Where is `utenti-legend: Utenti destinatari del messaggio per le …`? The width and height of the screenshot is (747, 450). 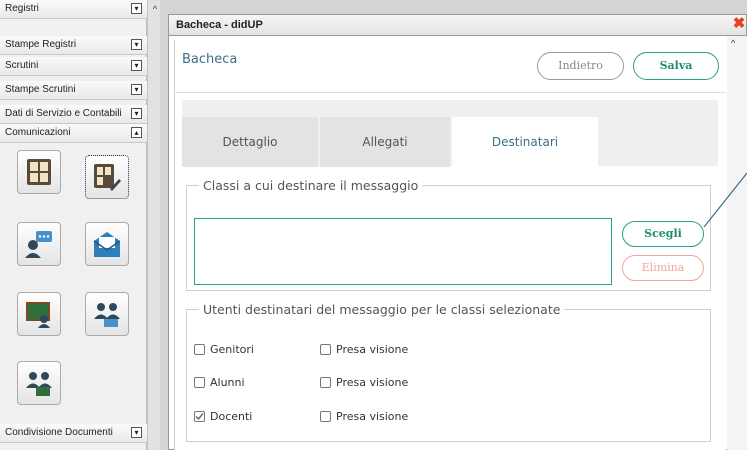
utenti-legend: Utenti destinatari del messaggio per le … is located at coordinates (382, 309).